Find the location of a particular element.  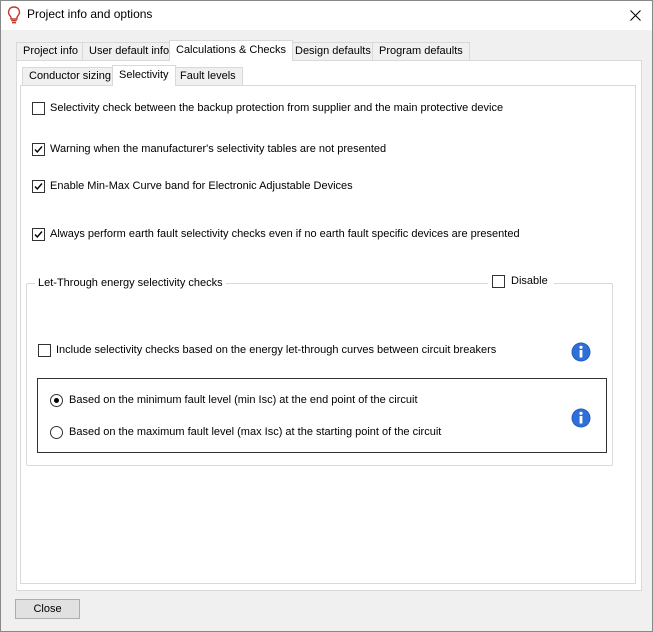

close-button: Close is located at coordinates (47, 609).